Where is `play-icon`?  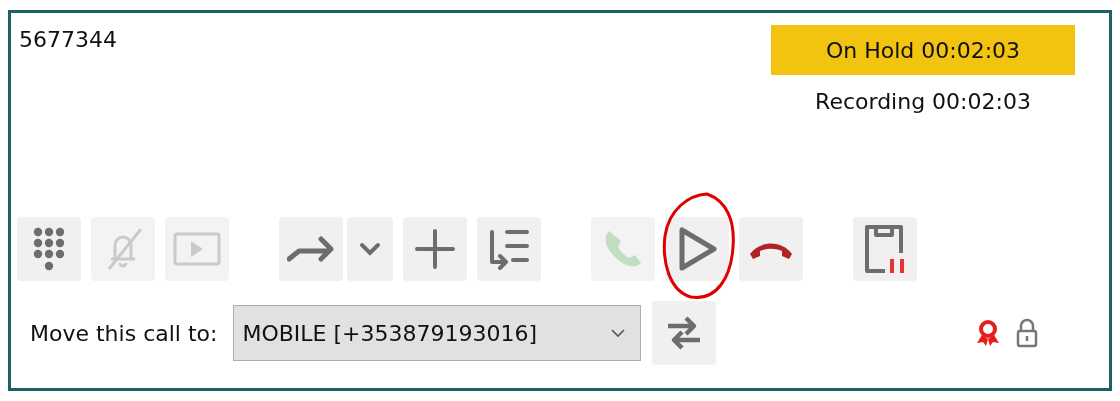
play-icon is located at coordinates (697, 249).